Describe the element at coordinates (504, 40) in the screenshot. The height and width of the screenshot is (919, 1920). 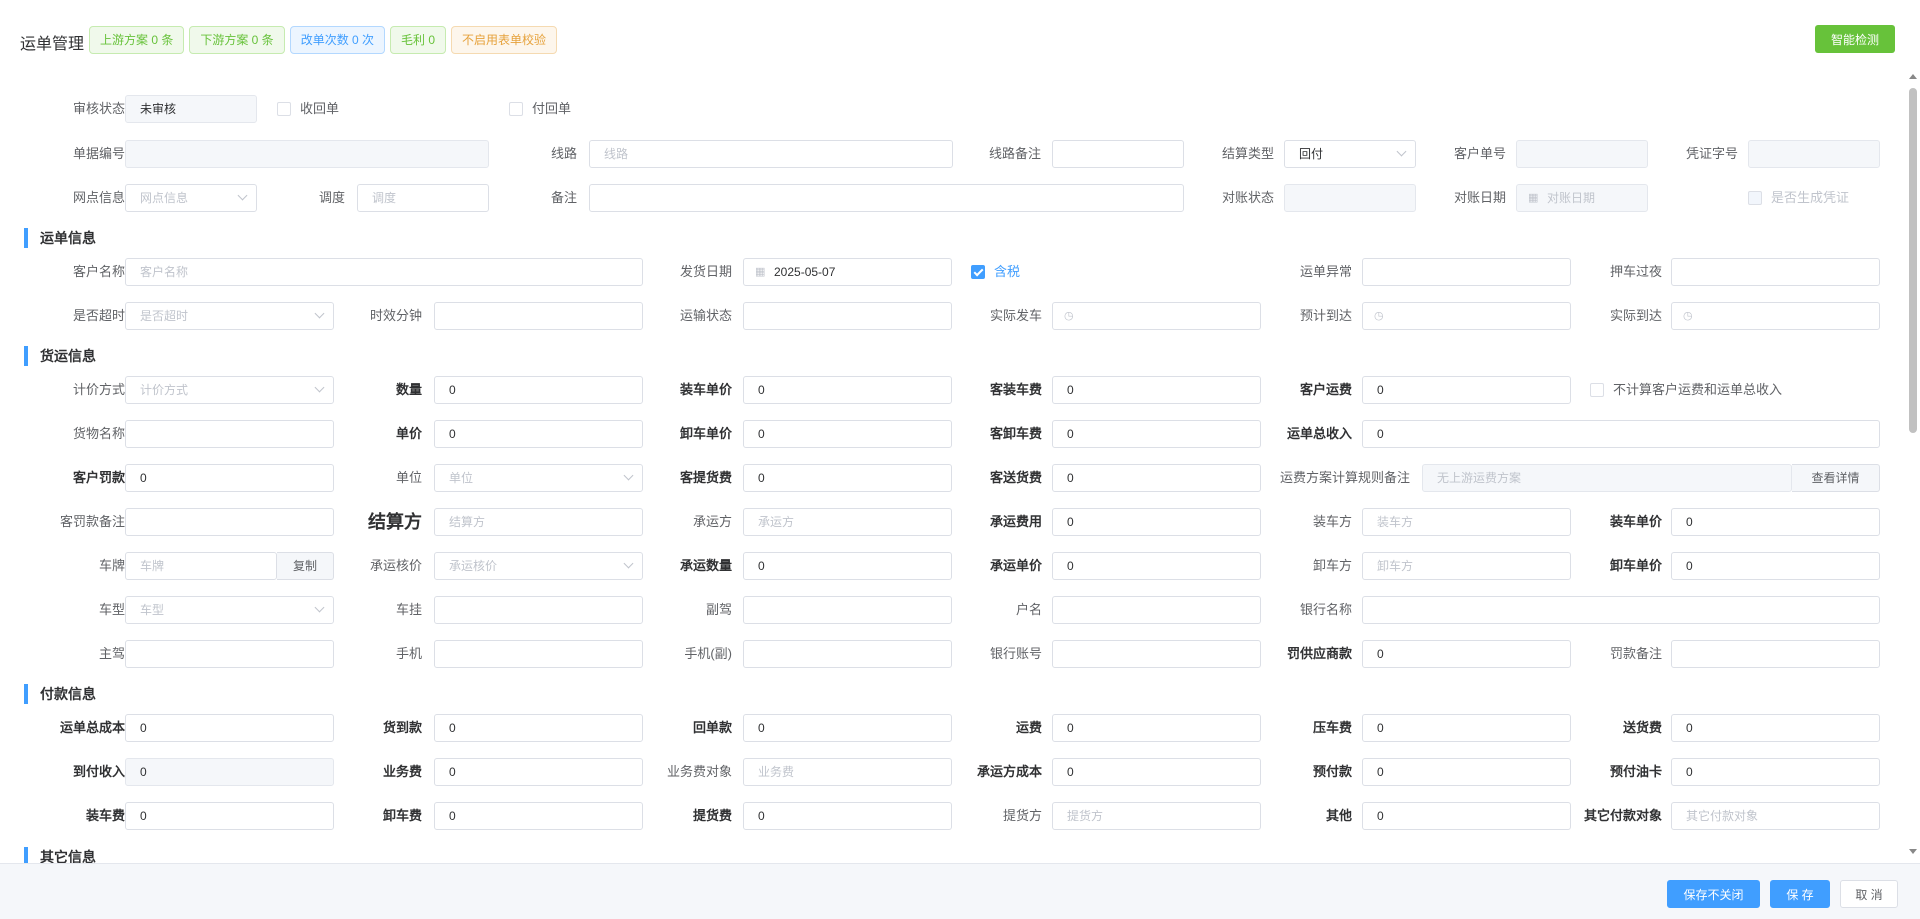
I see `disable-validation-tag: 不启用表单校验` at that location.